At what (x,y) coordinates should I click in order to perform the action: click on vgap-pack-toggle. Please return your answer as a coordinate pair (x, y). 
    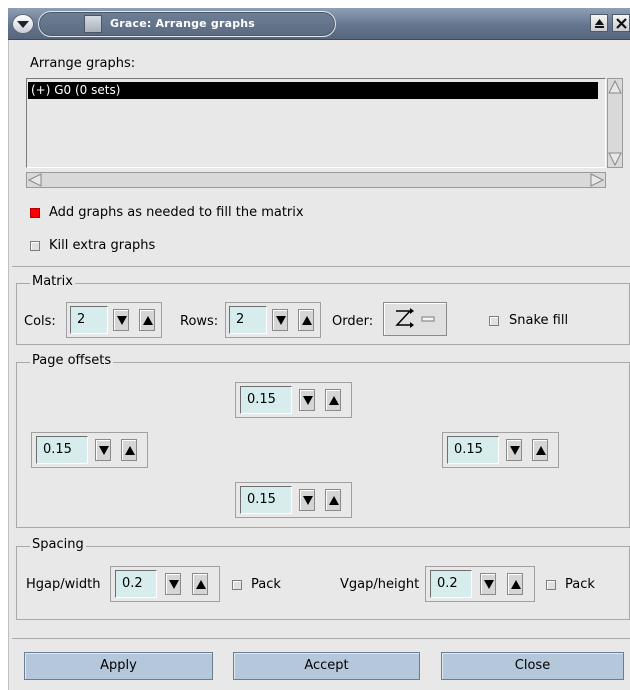
    Looking at the image, I should click on (551, 585).